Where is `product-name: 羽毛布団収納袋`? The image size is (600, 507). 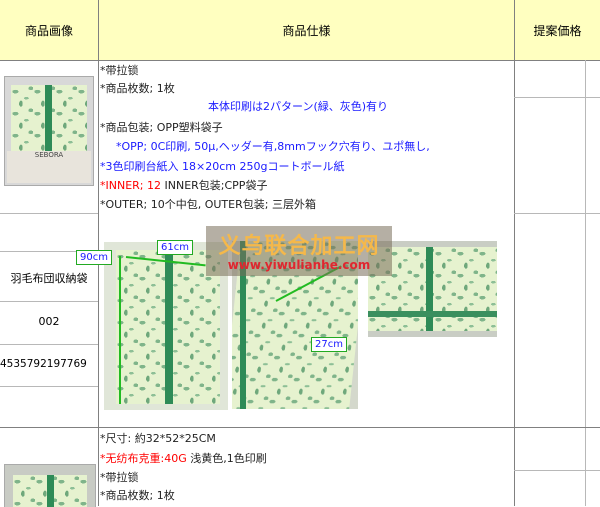 product-name: 羽毛布団収納袋 is located at coordinates (49, 278).